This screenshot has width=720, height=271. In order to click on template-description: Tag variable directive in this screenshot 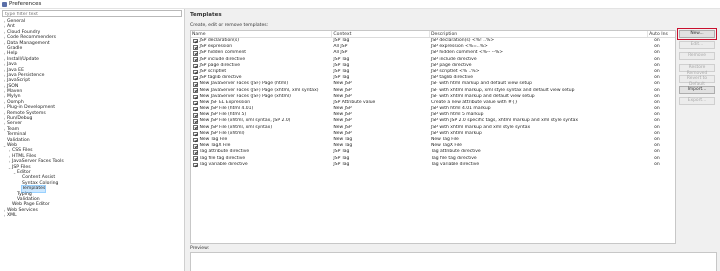, I will do `click(455, 164)`.